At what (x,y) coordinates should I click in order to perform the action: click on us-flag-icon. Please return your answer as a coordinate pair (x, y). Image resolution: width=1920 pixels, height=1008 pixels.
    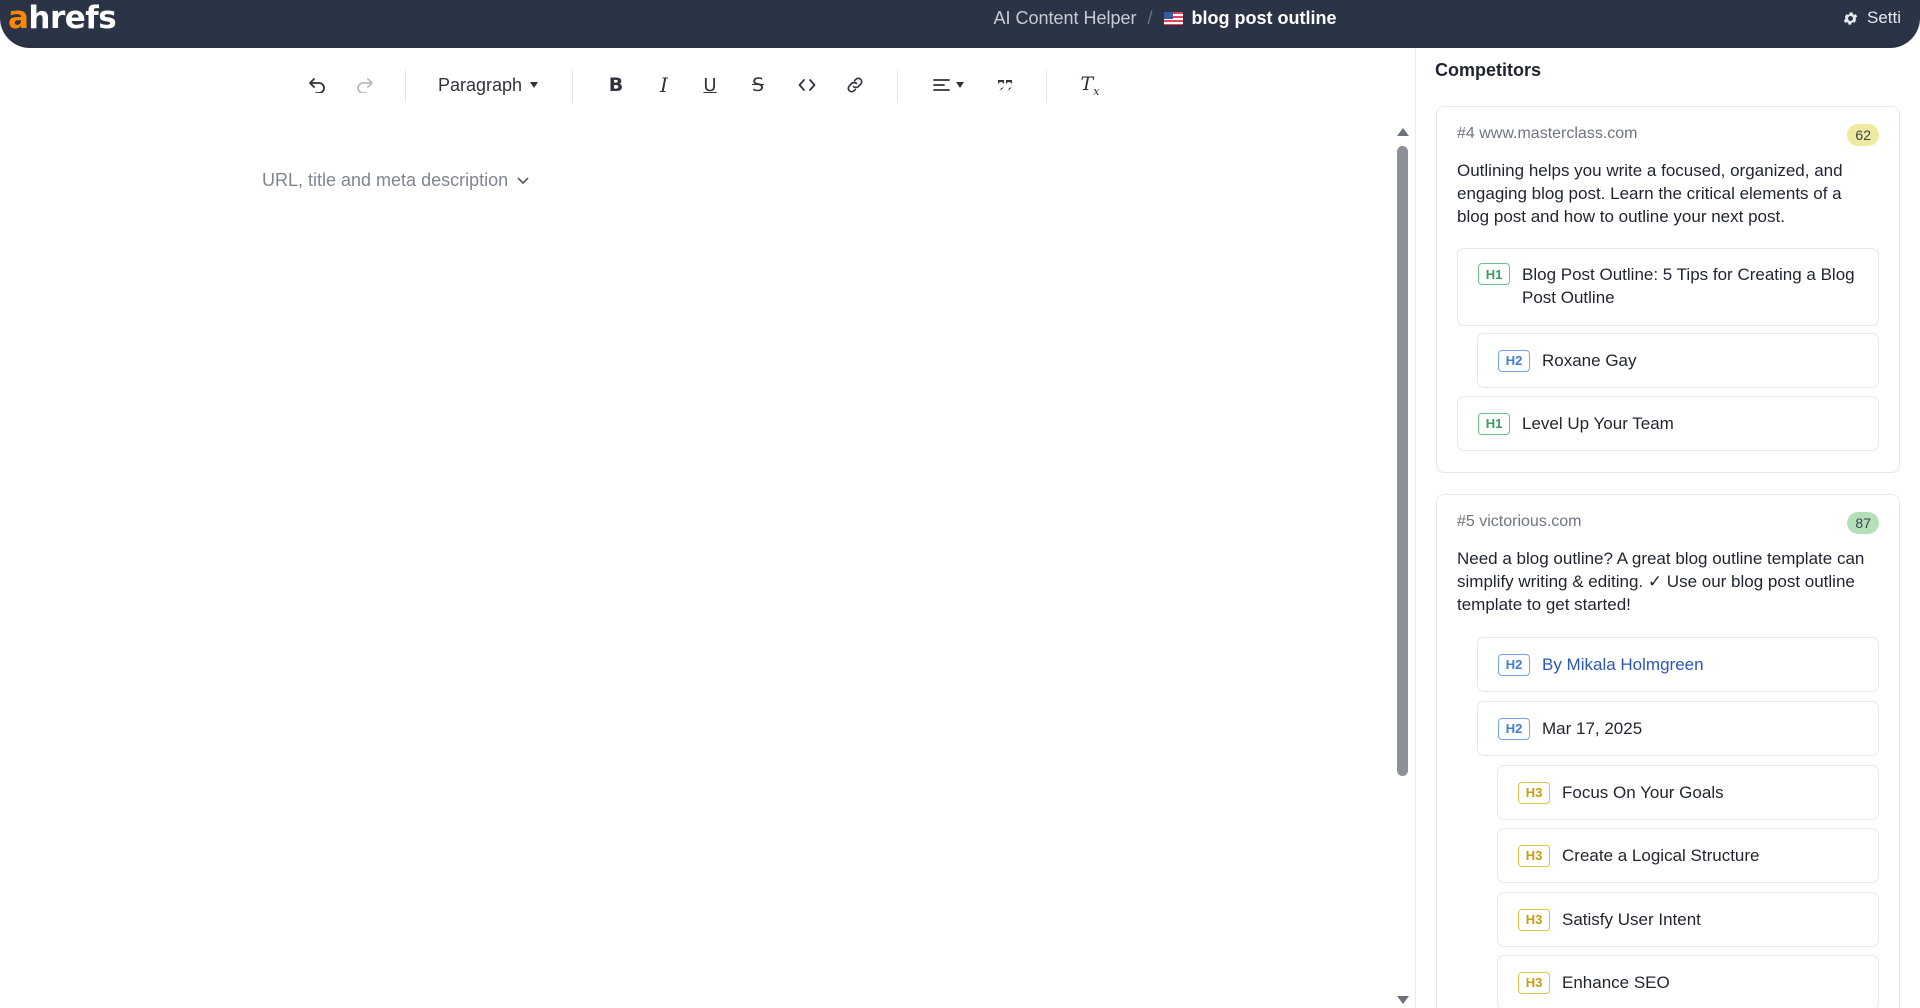
    Looking at the image, I should click on (1173, 18).